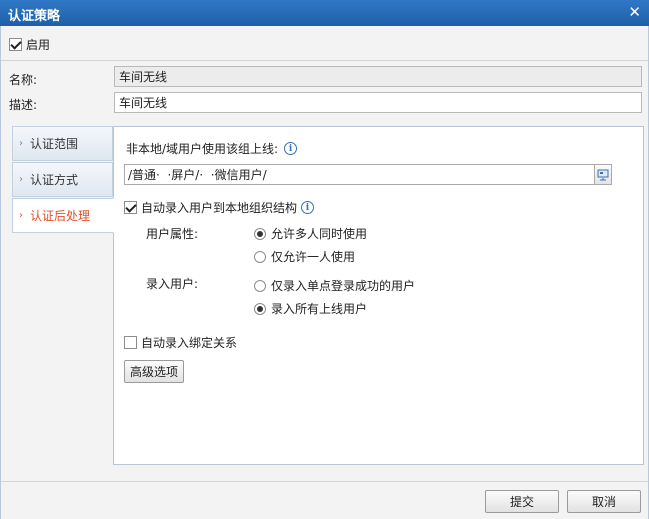 This screenshot has width=649, height=519. I want to click on tab-label: 认证范围, so click(54, 144).